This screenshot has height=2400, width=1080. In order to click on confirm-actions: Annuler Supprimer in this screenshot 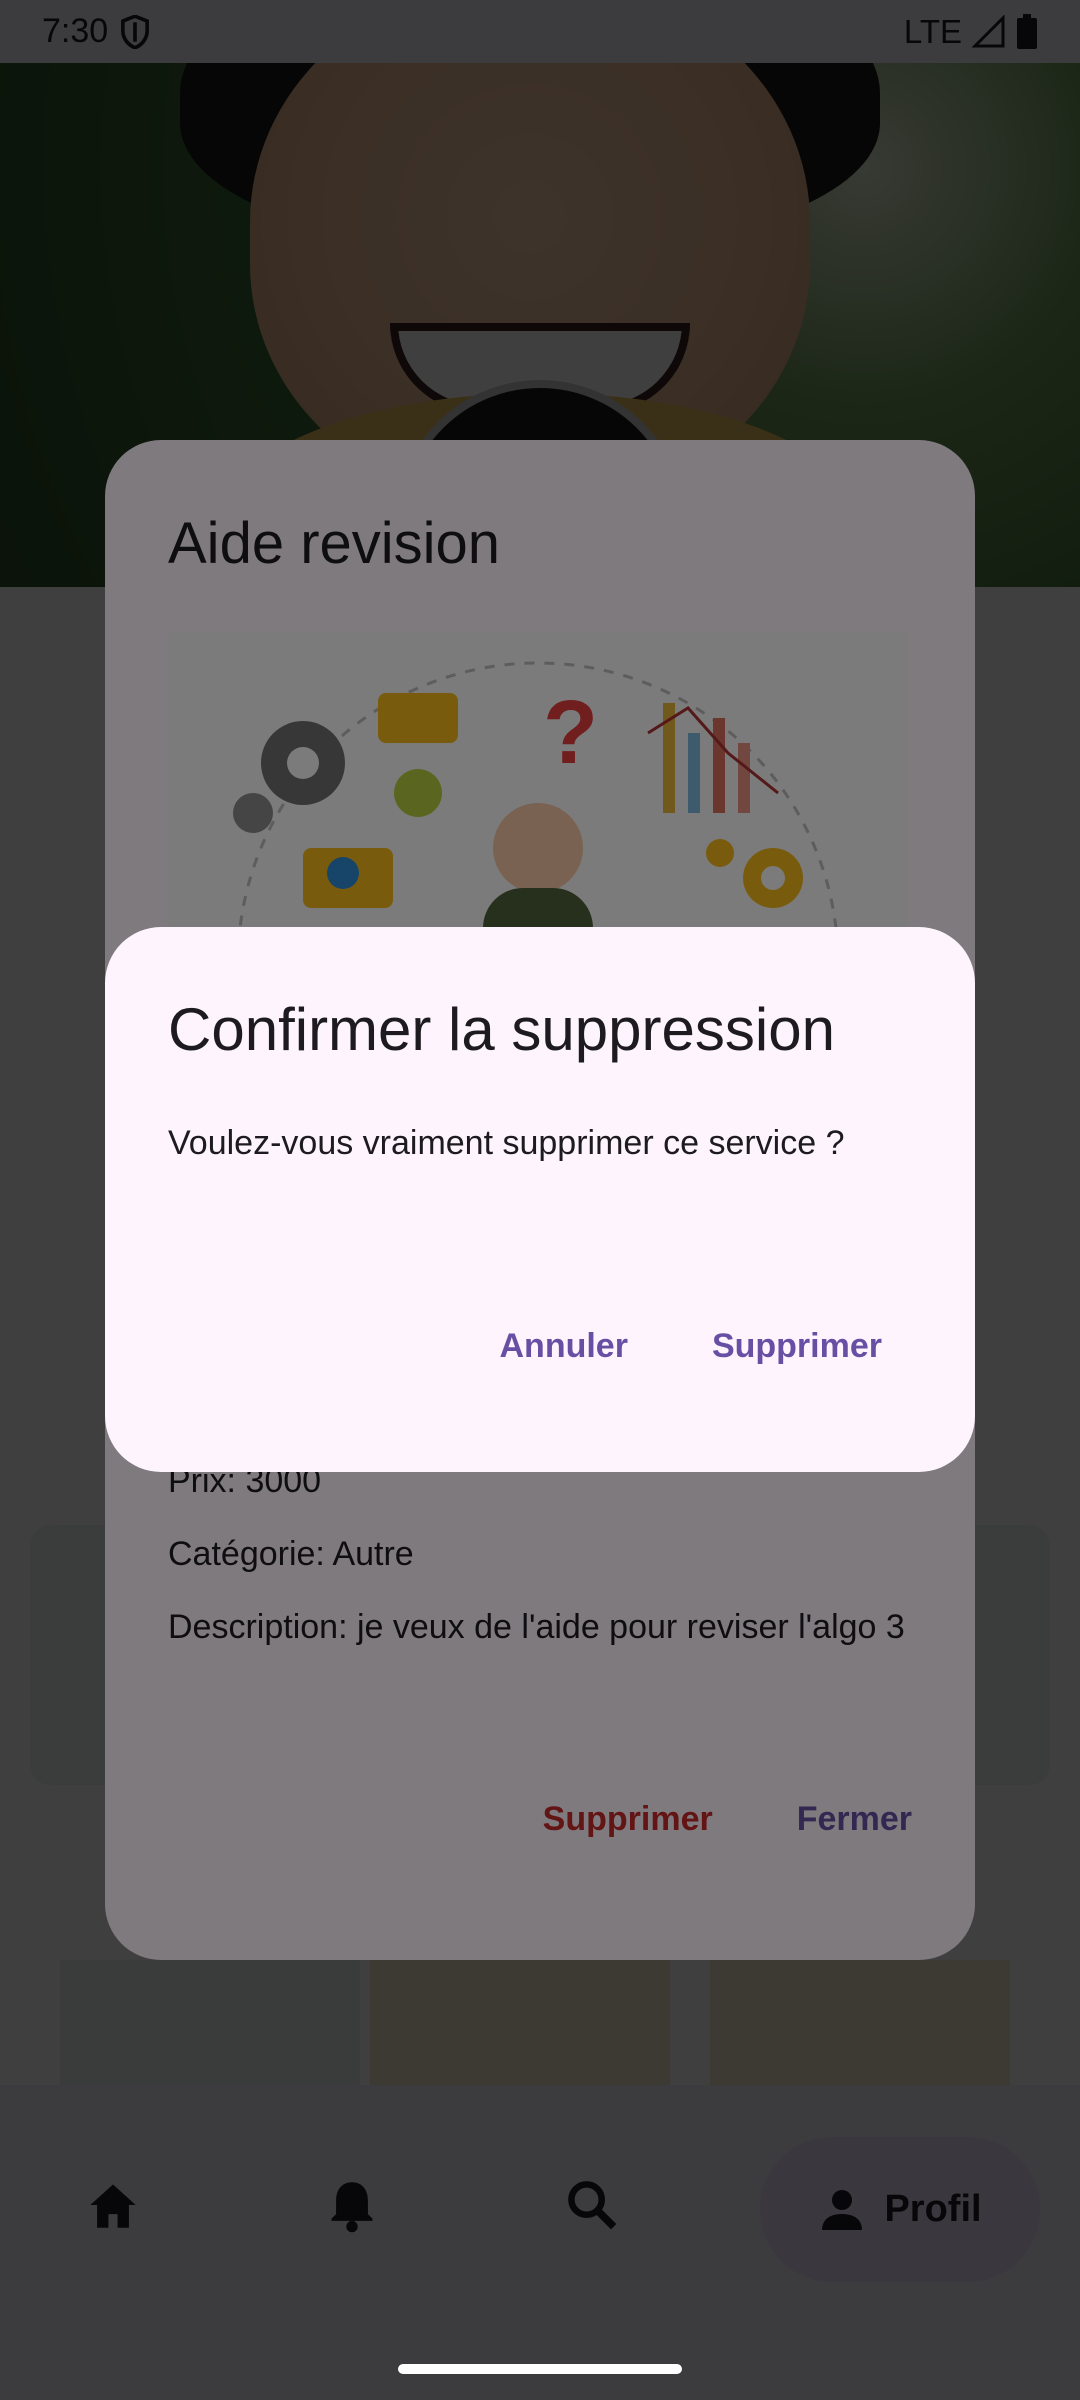, I will do `click(691, 1346)`.